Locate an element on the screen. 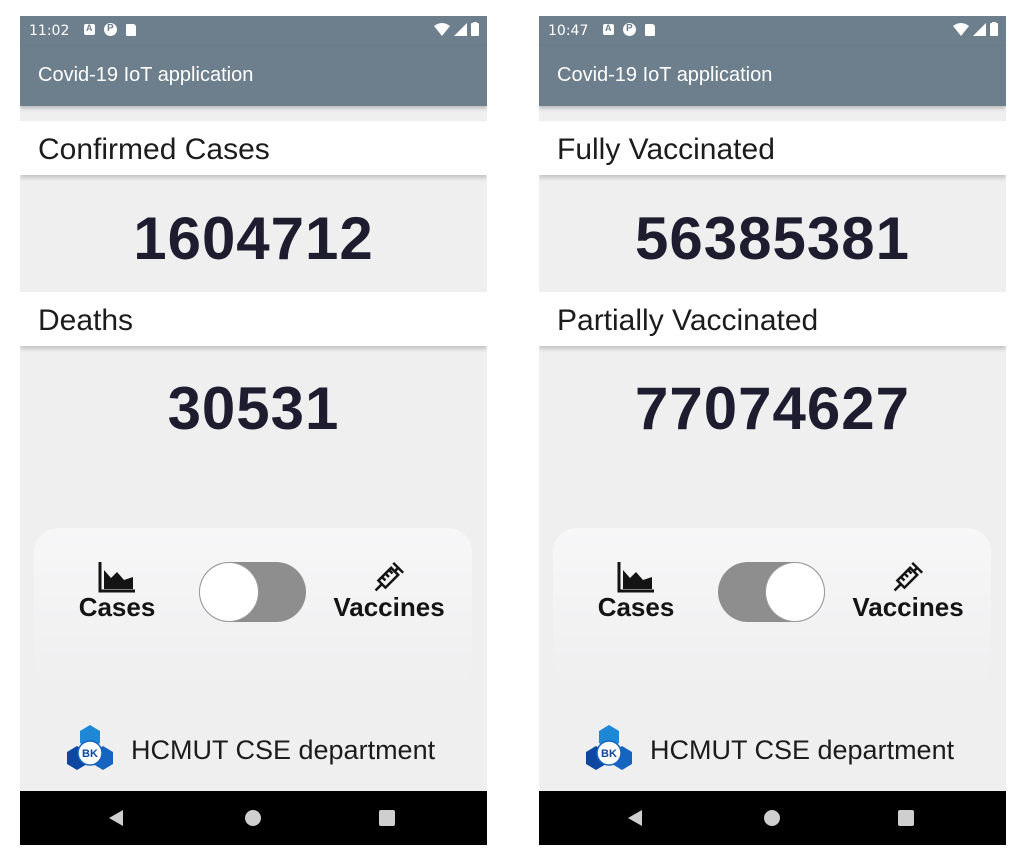  confirmed-cases-label: Confirmed Cases is located at coordinates (154, 149).